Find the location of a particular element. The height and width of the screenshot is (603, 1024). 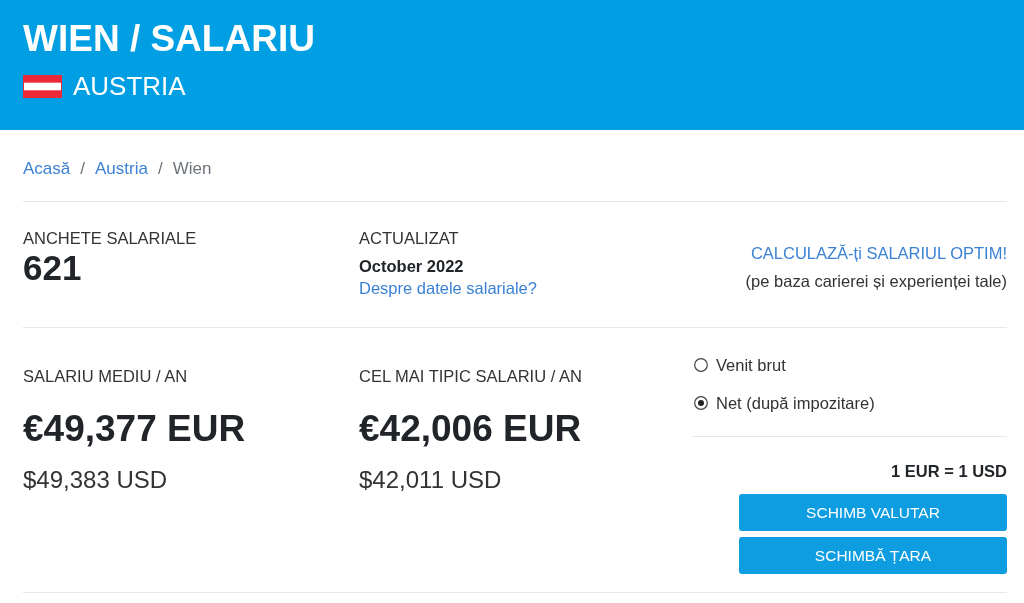

flag-icon is located at coordinates (42, 86).